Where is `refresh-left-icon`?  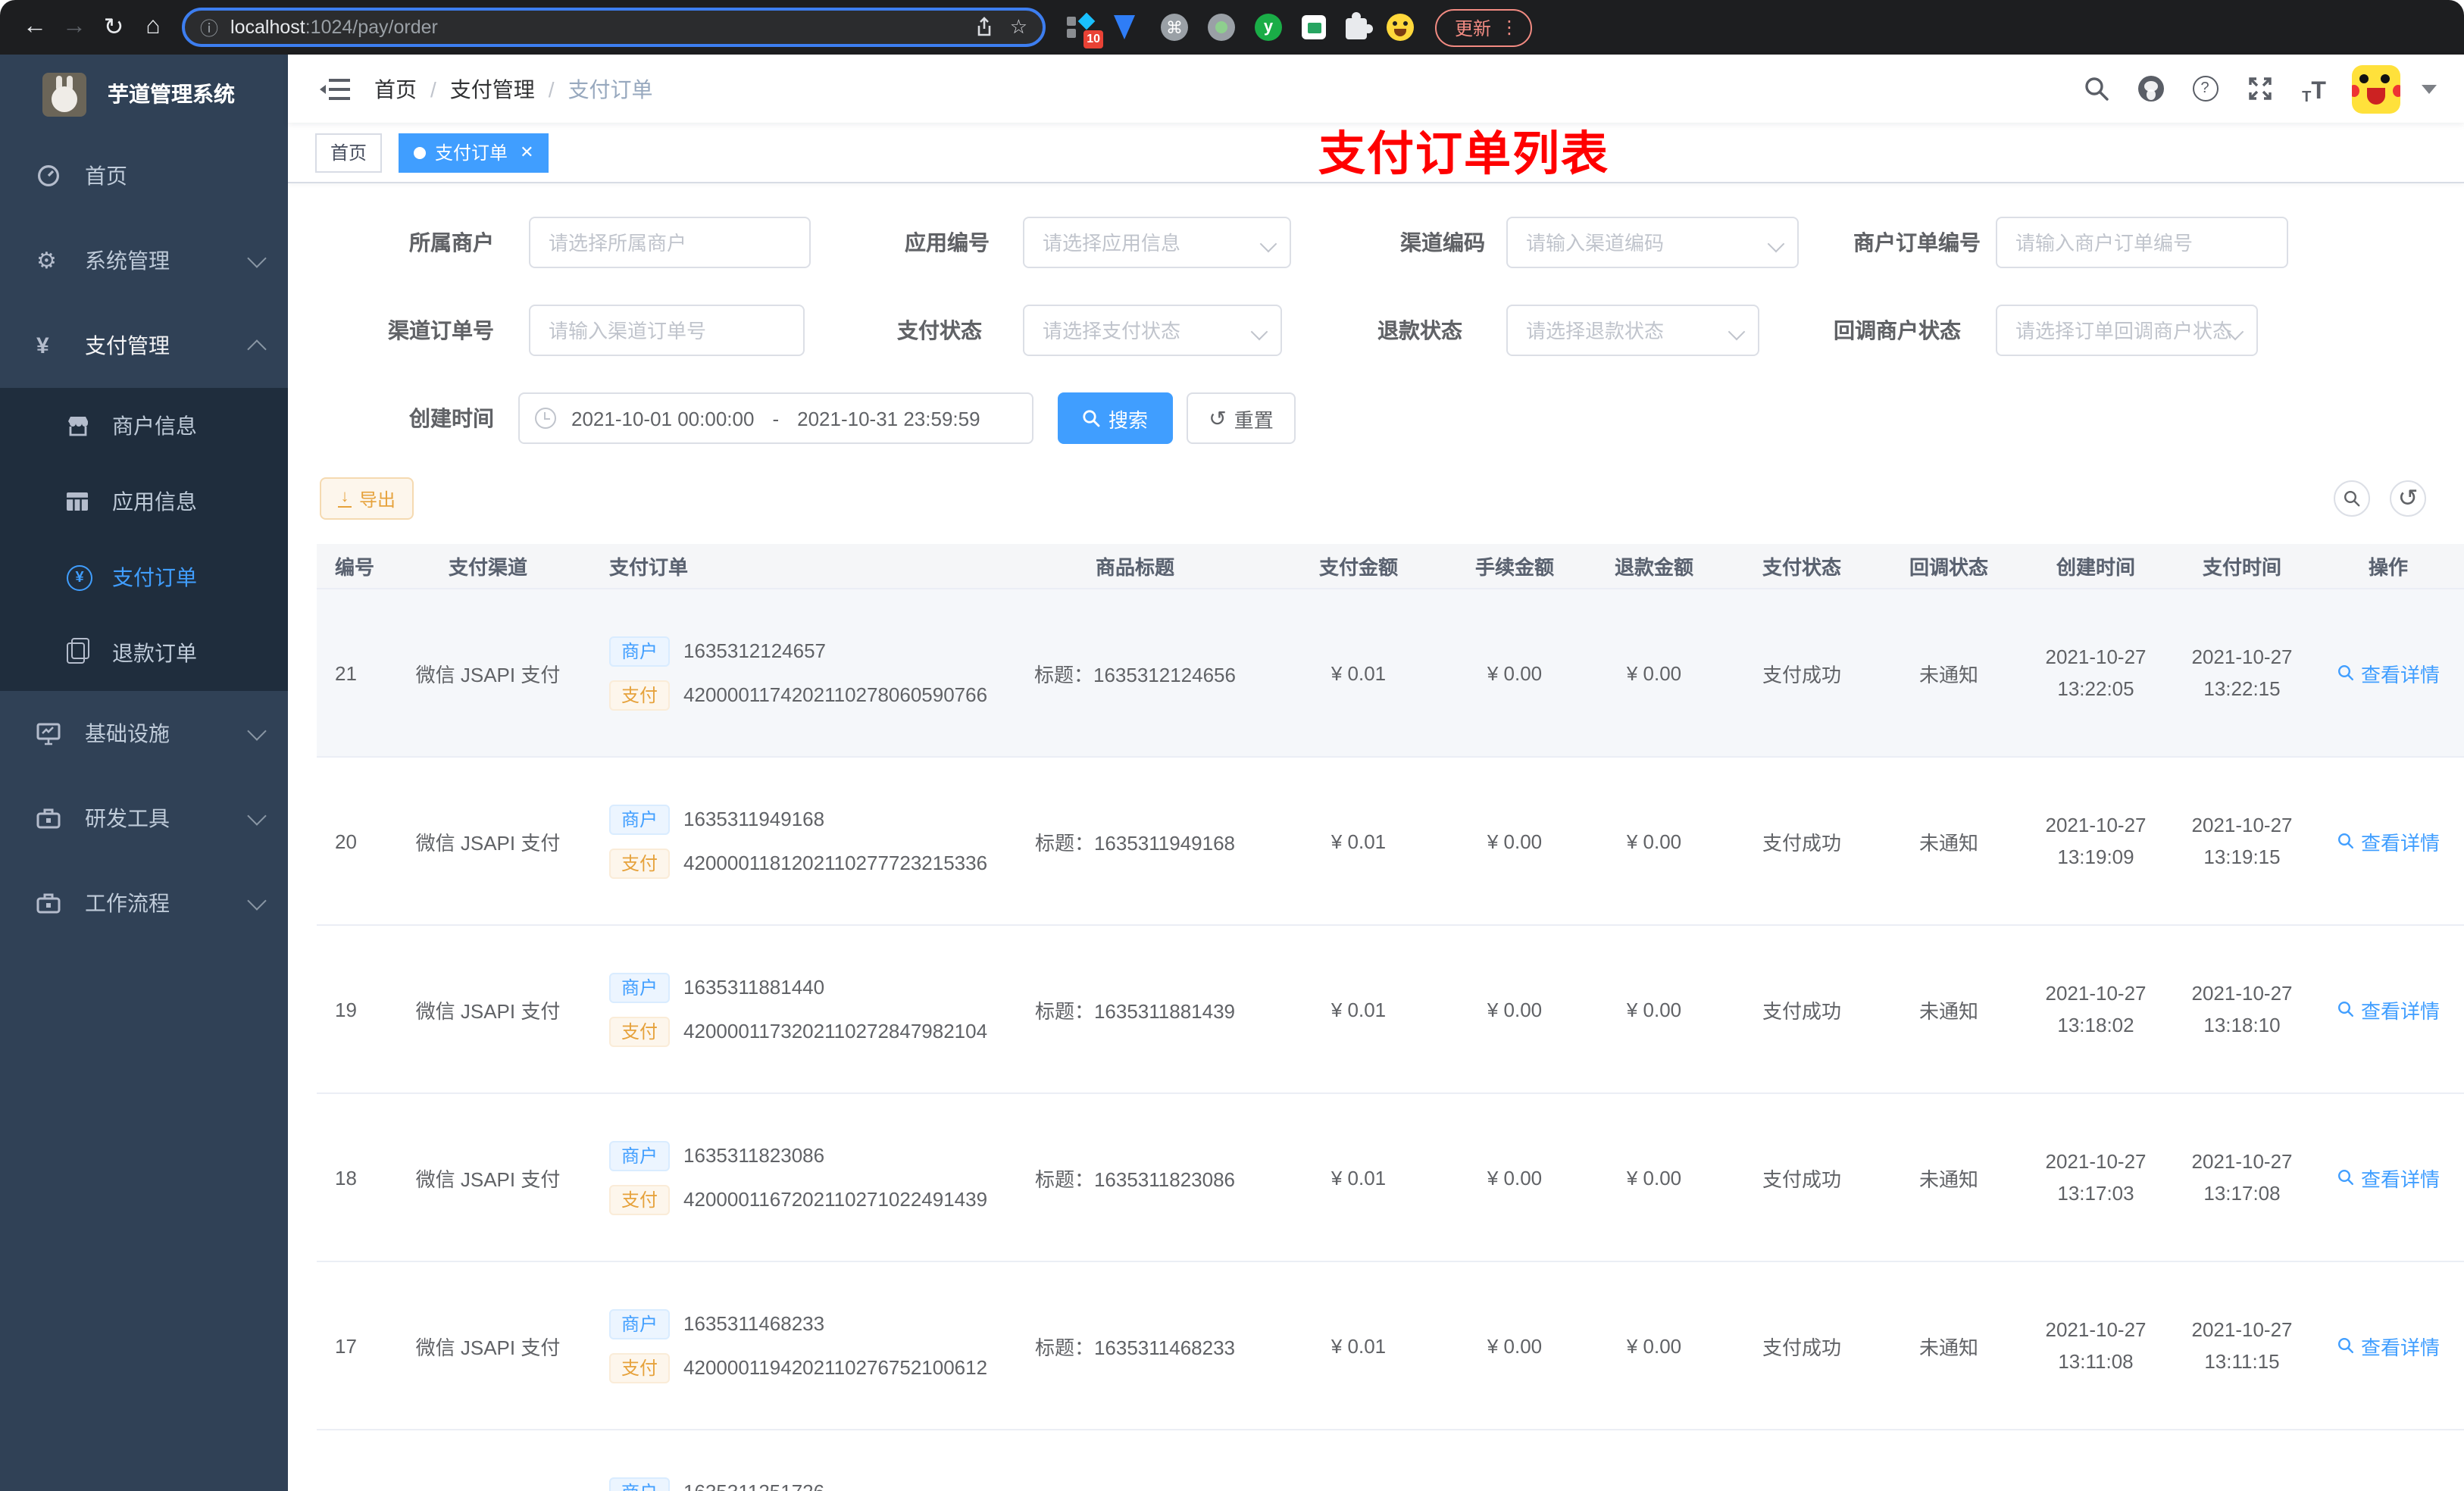 refresh-left-icon is located at coordinates (1217, 418).